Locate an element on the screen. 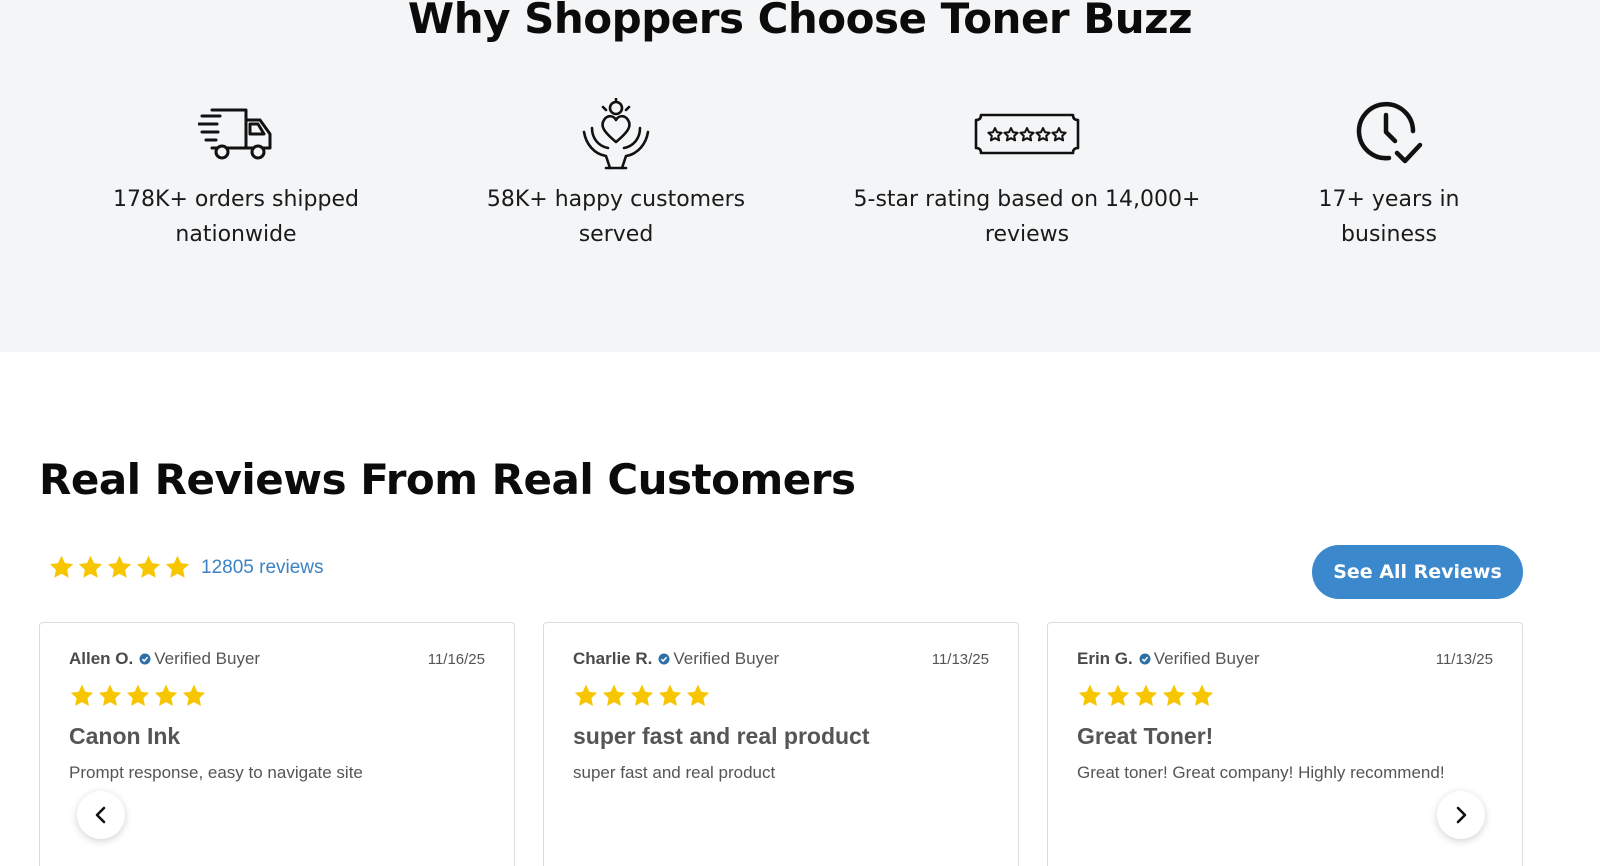 The width and height of the screenshot is (1600, 866). chevron-left-icon is located at coordinates (100, 815).